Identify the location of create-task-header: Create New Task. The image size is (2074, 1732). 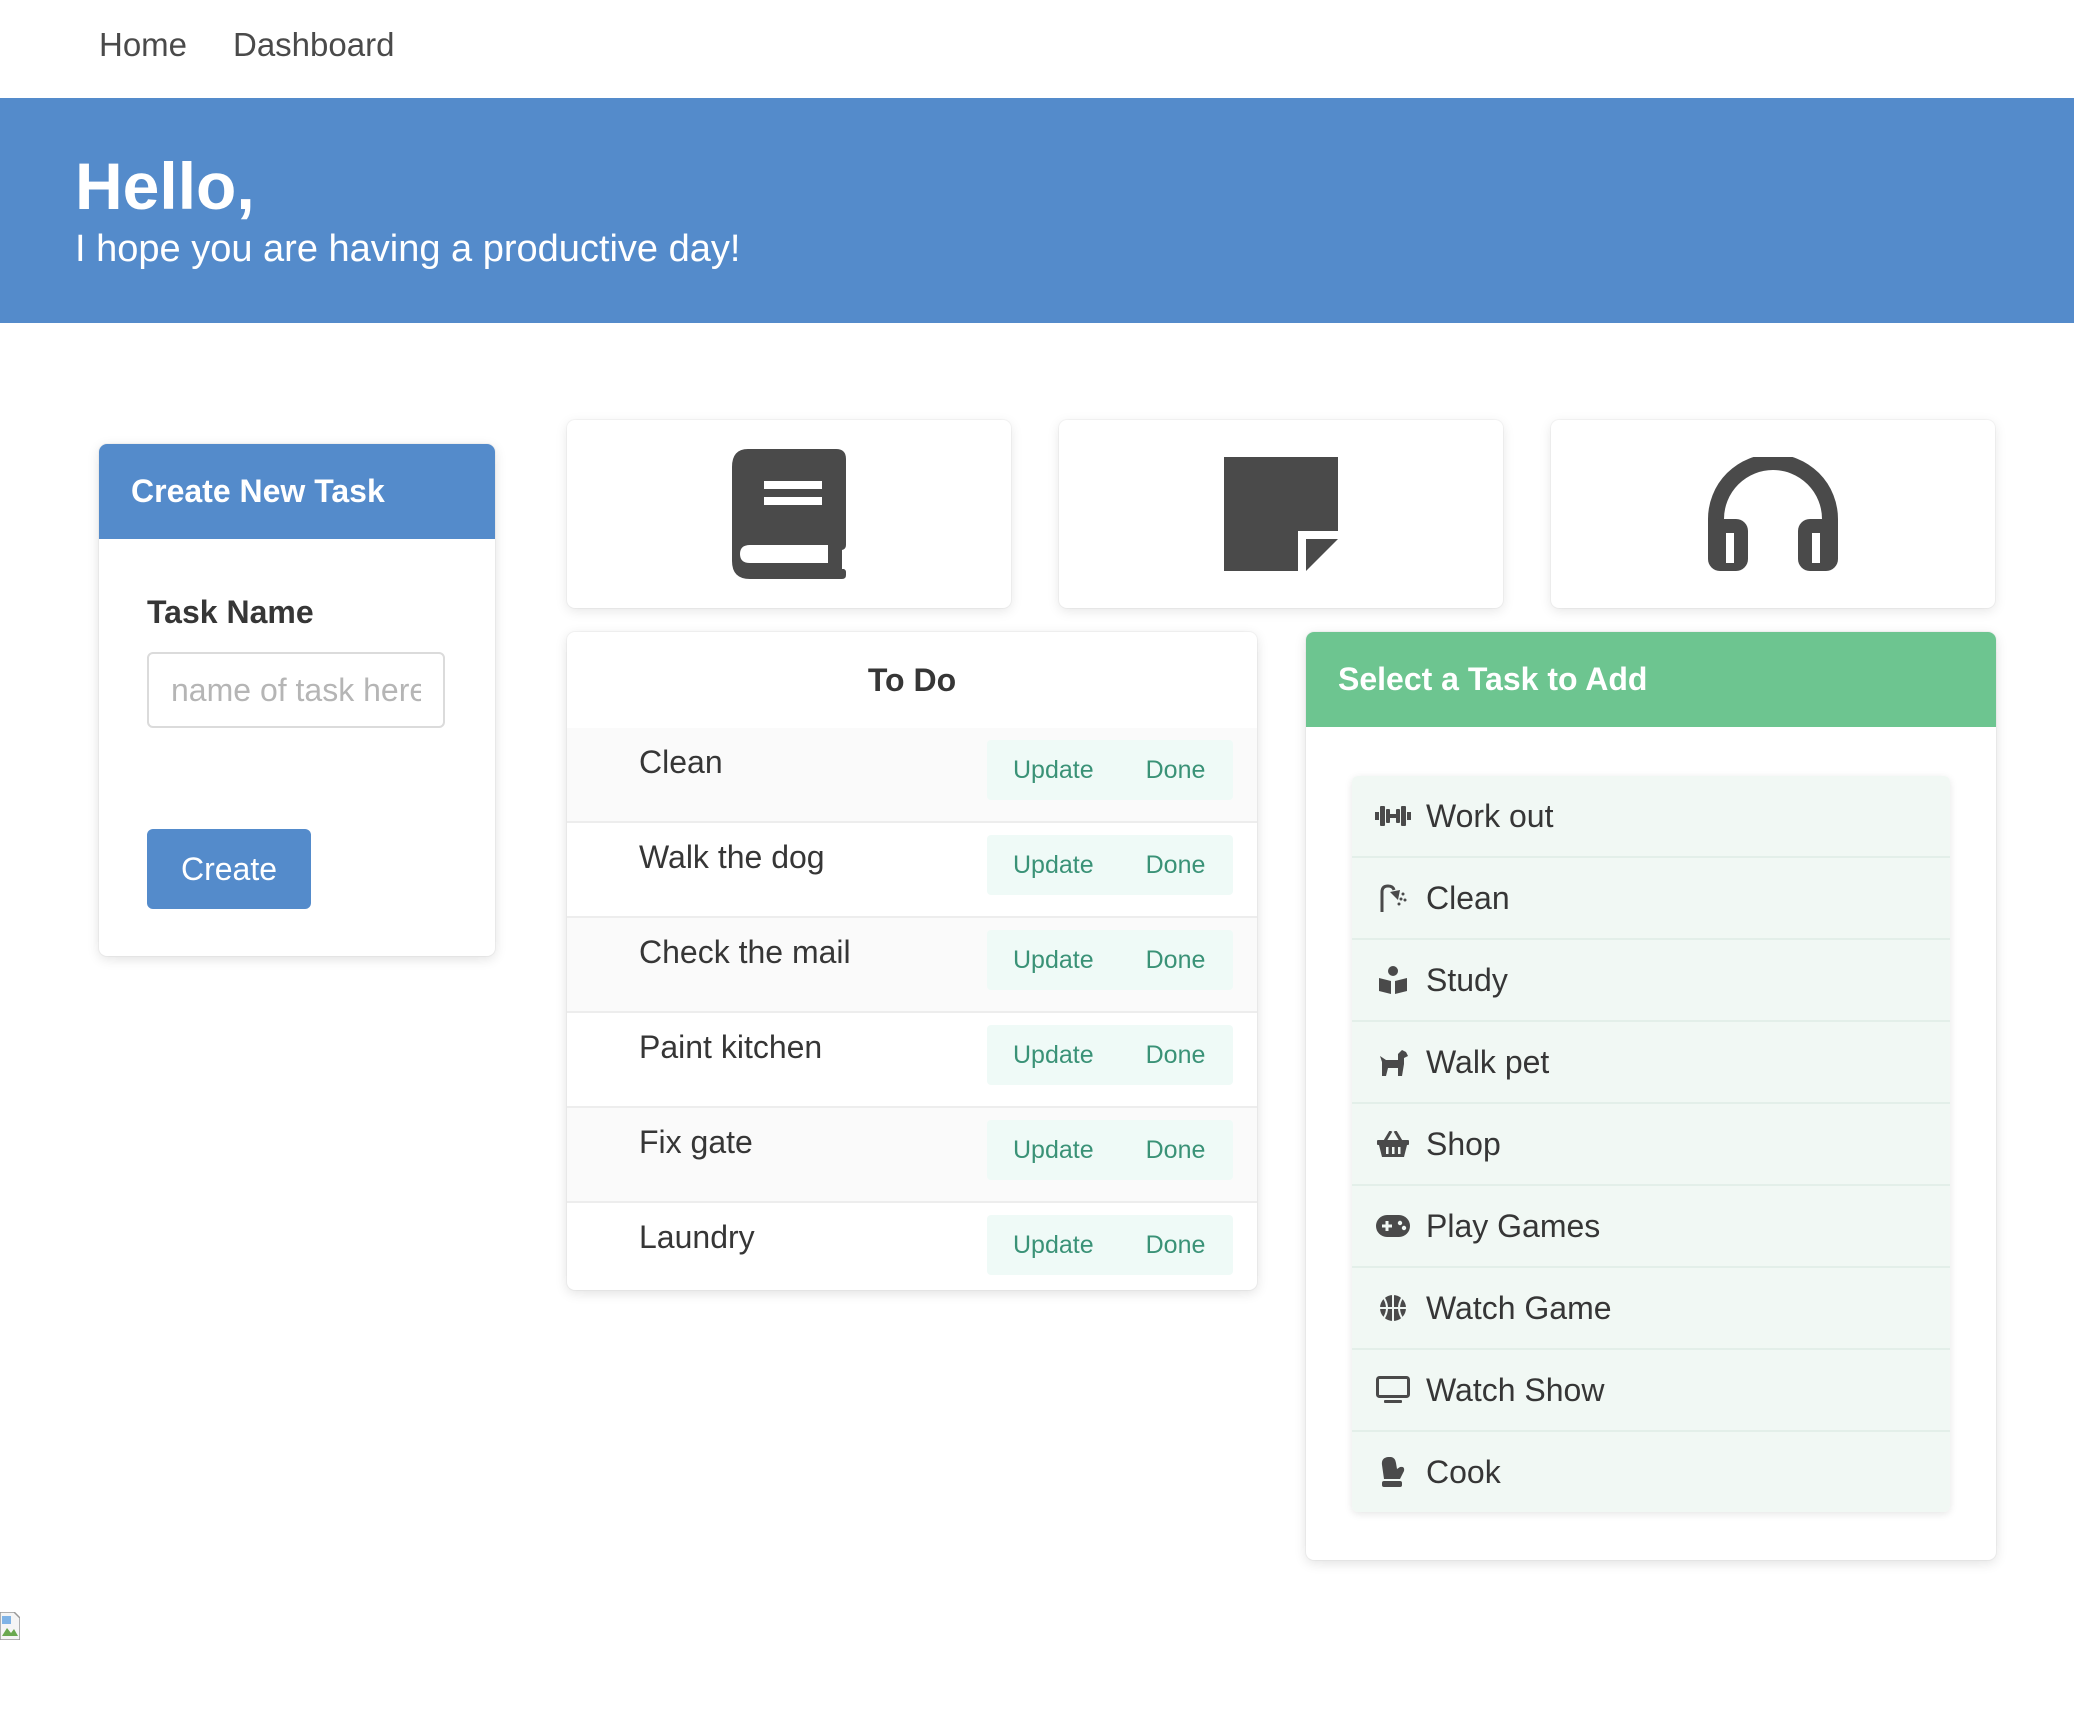
(297, 491).